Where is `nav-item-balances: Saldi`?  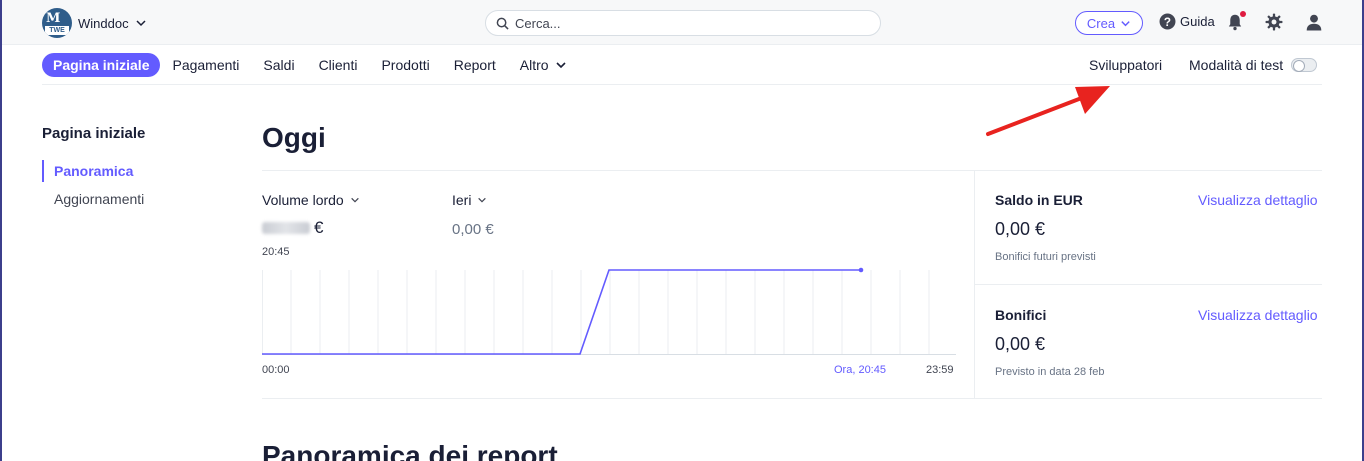 nav-item-balances: Saldi is located at coordinates (278, 65).